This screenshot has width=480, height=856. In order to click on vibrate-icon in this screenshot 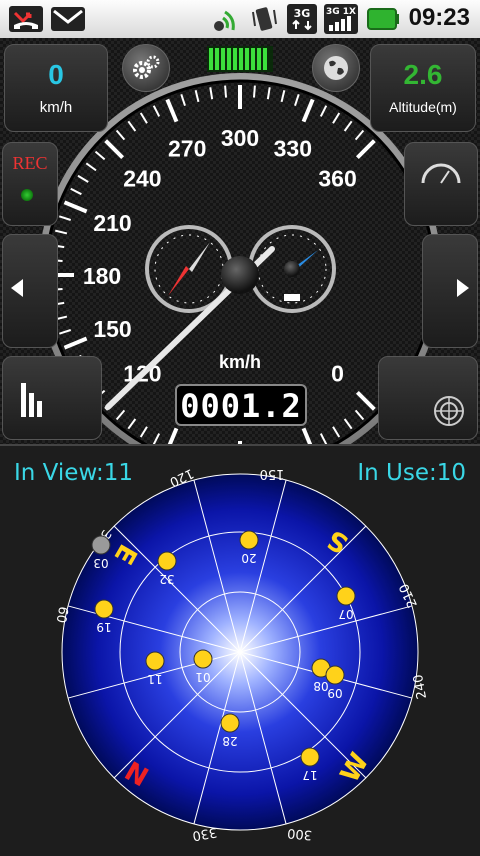, I will do `click(264, 19)`.